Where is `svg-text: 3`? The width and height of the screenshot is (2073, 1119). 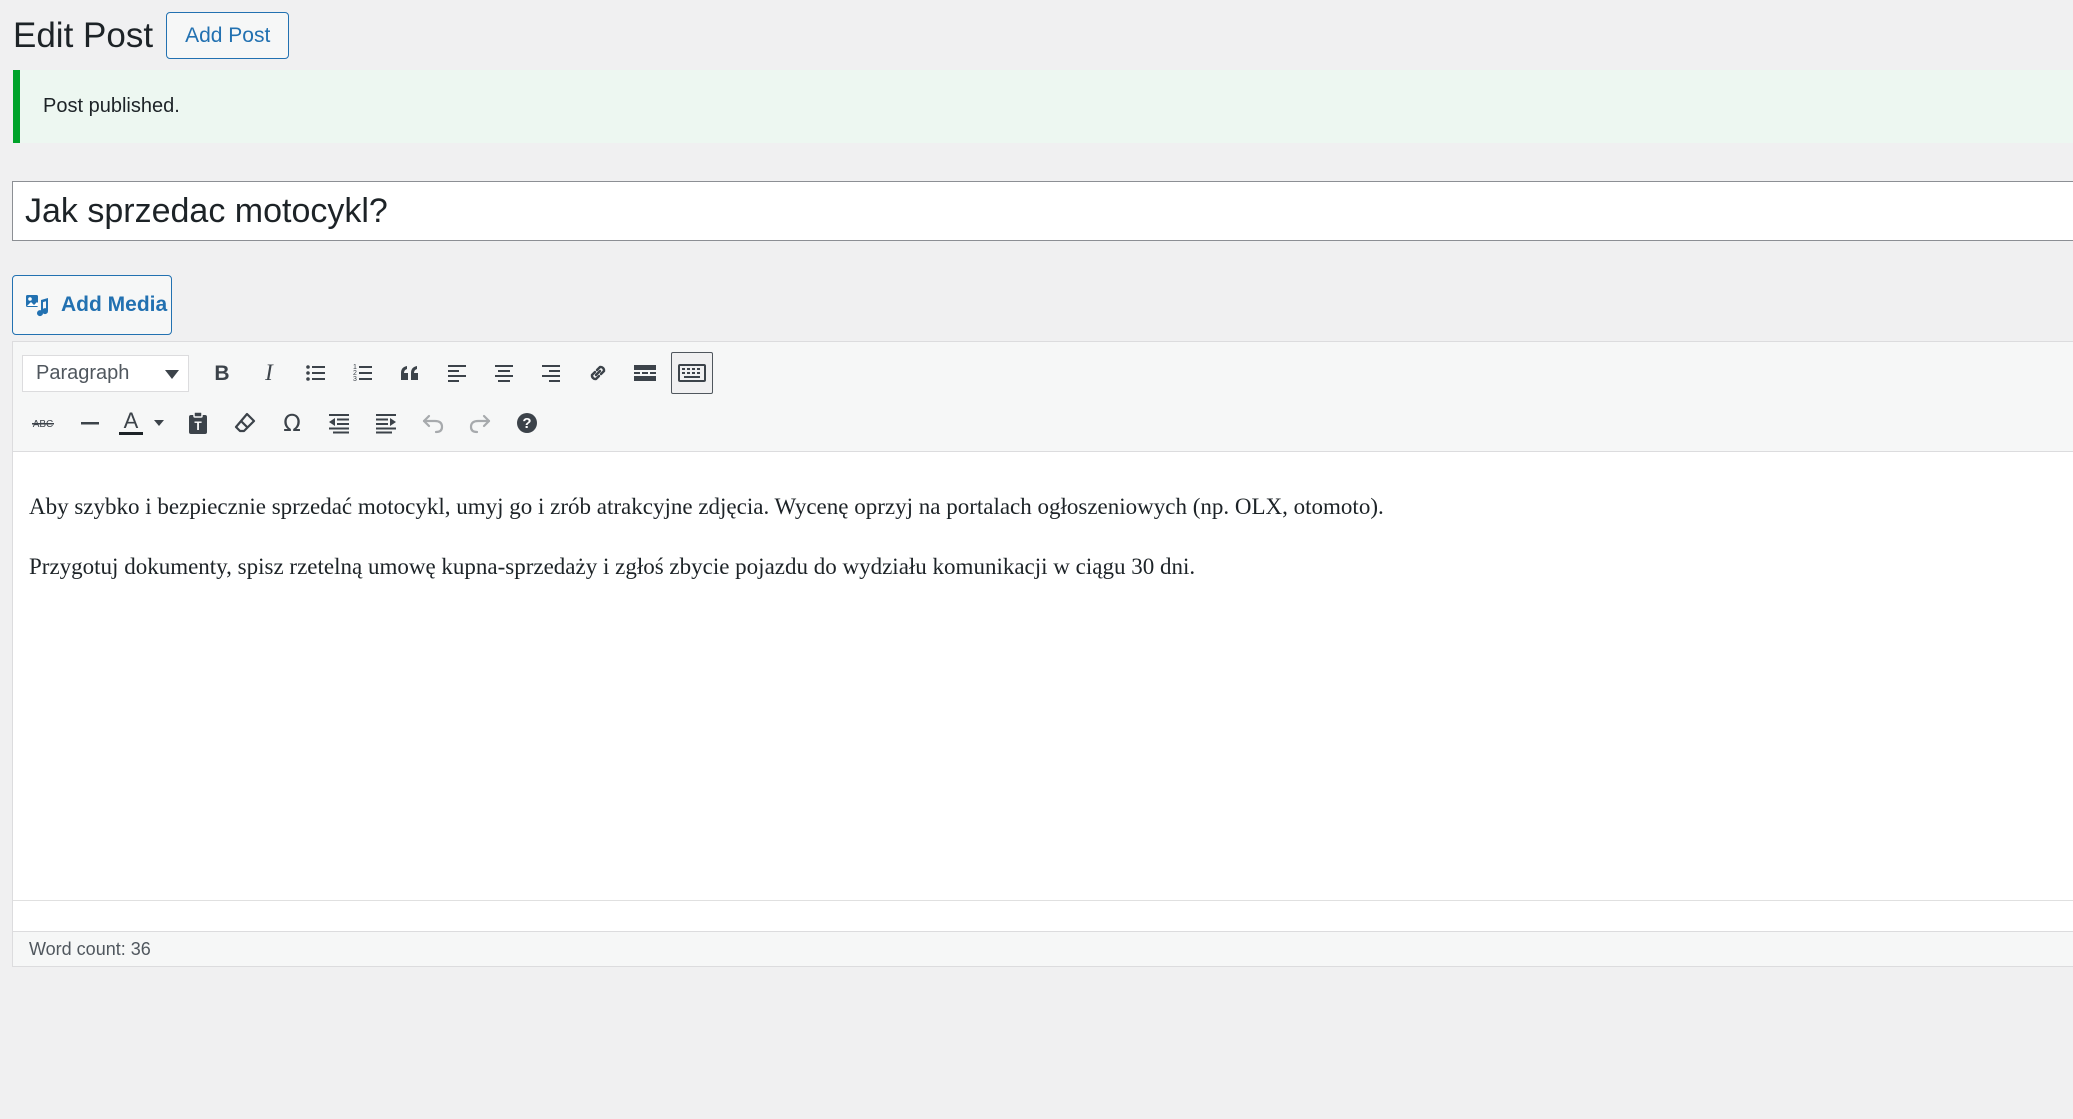
svg-text: 3 is located at coordinates (355, 379).